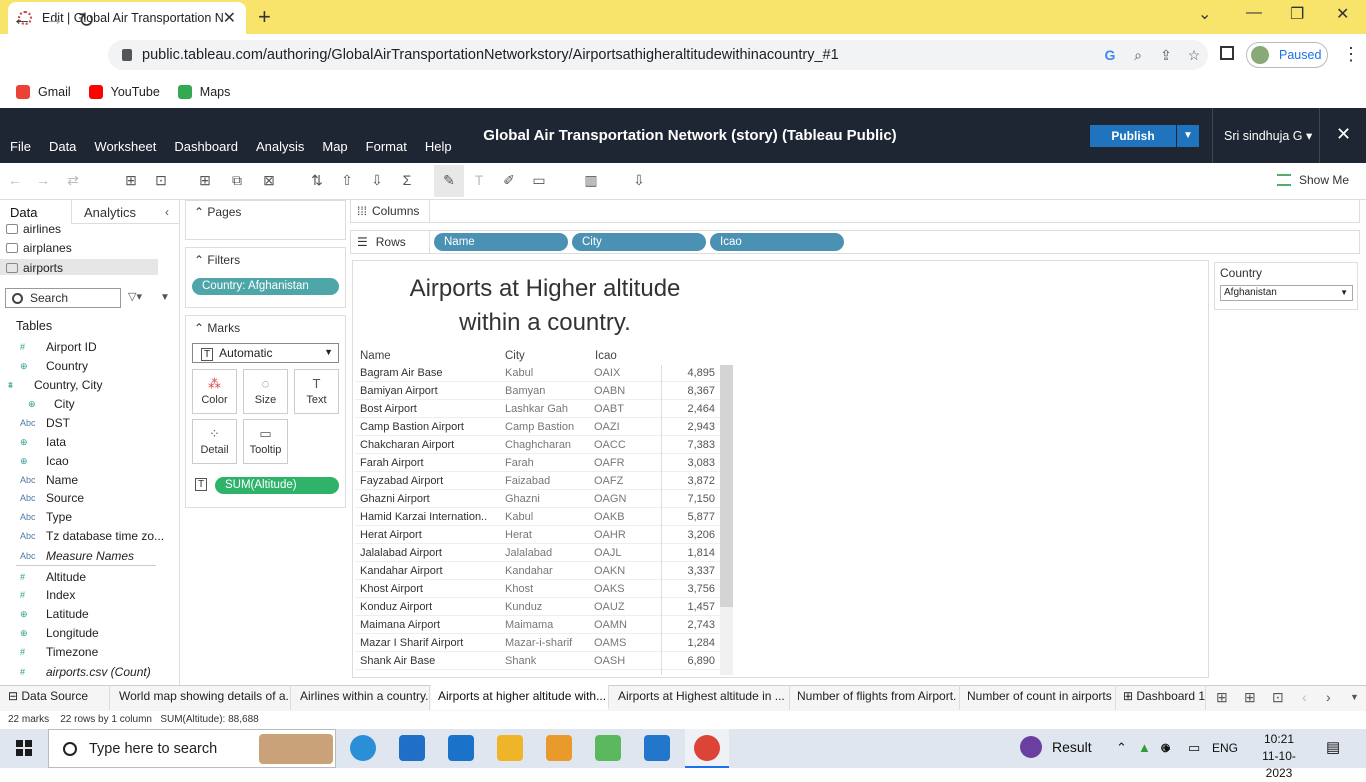 The height and width of the screenshot is (782, 1366). Describe the element at coordinates (131, 181) in the screenshot. I see `new-datasource-icon: ⊞` at that location.